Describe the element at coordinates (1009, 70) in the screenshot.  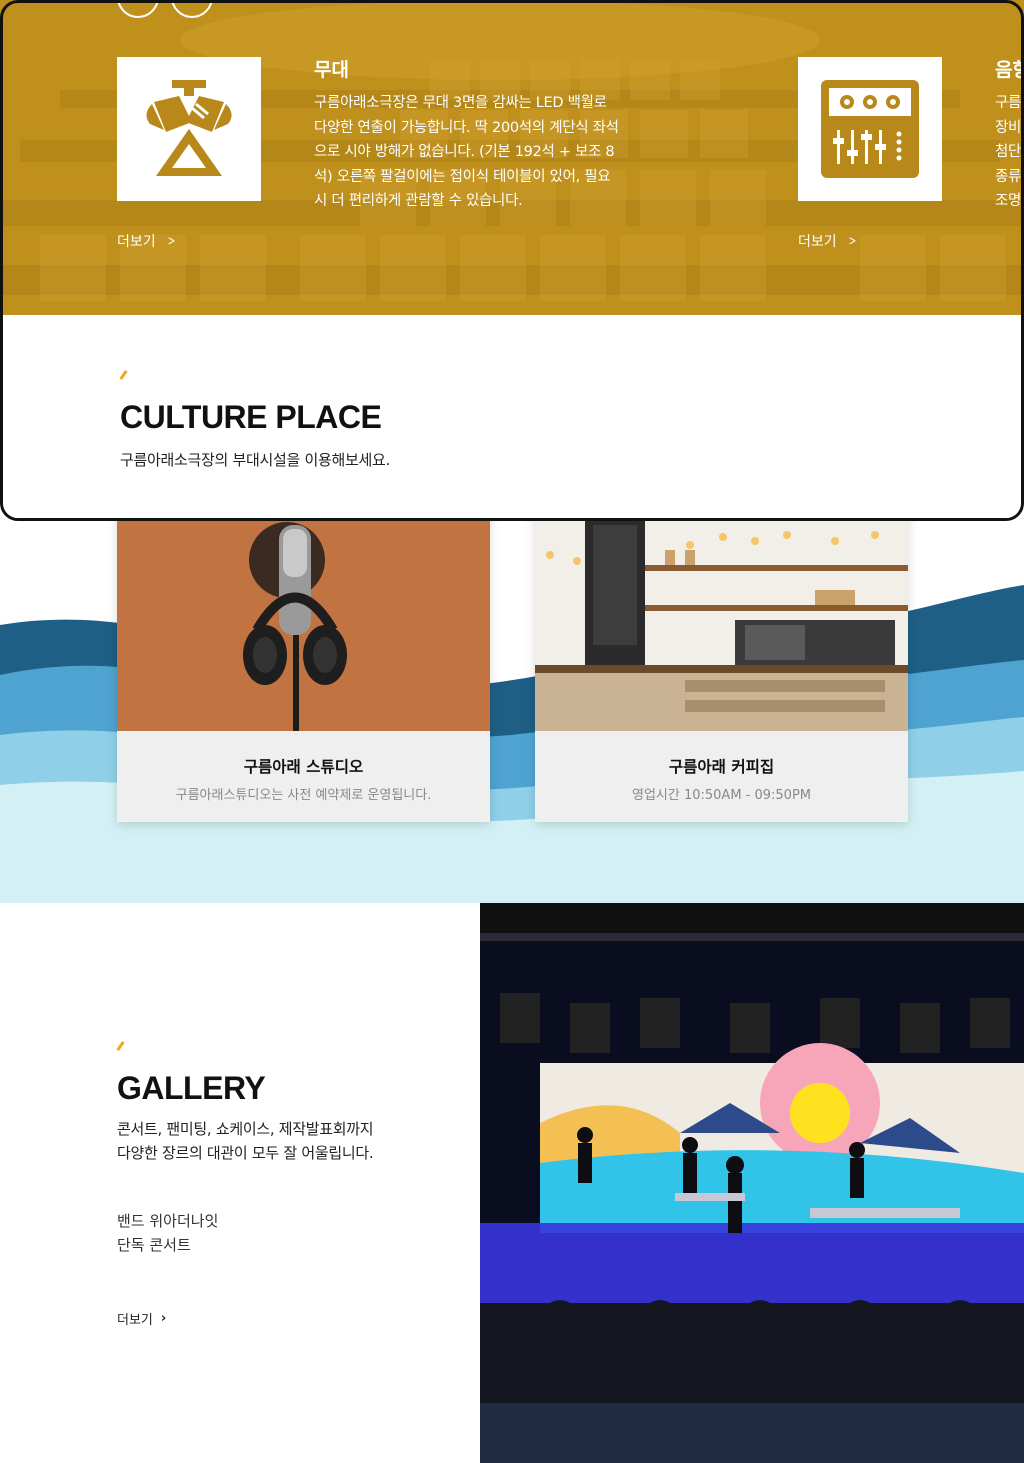
I see `feature-title-sound: 음향` at that location.